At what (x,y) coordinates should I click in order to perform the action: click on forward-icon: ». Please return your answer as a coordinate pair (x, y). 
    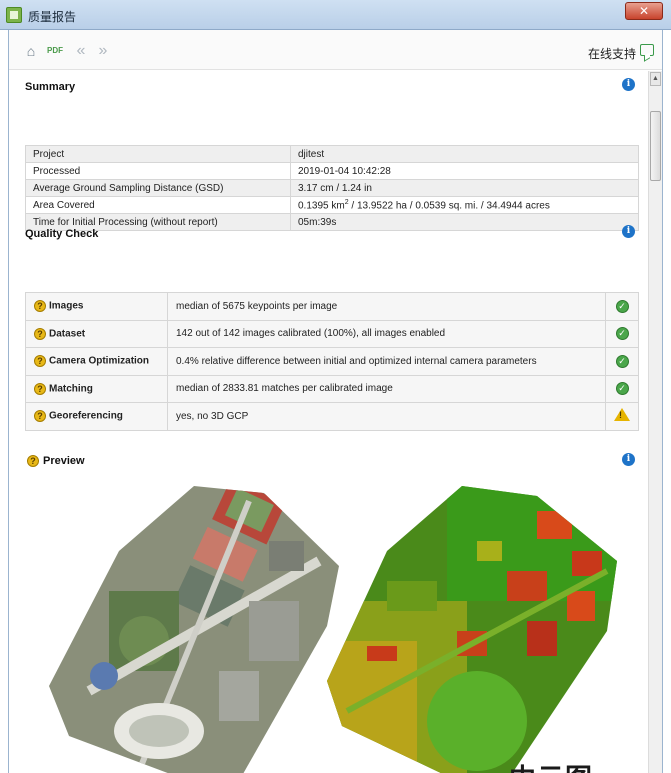
    Looking at the image, I should click on (103, 51).